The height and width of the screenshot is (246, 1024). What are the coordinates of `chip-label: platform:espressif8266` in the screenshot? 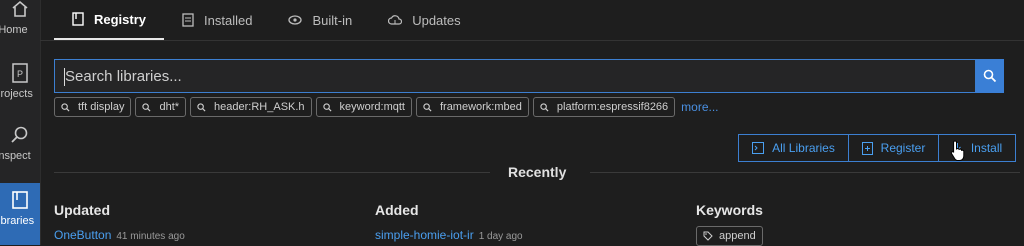 It's located at (612, 107).